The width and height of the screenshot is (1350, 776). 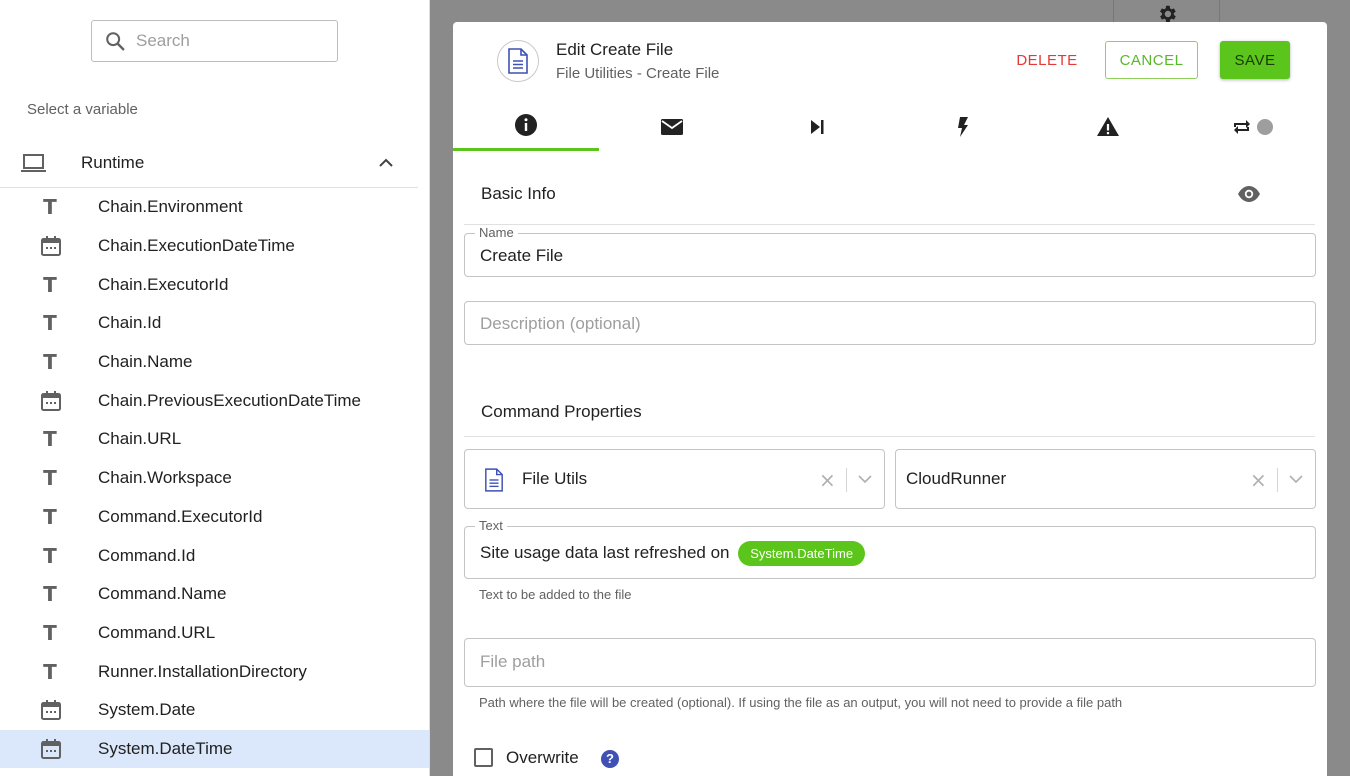 I want to click on mail-icon, so click(x=672, y=126).